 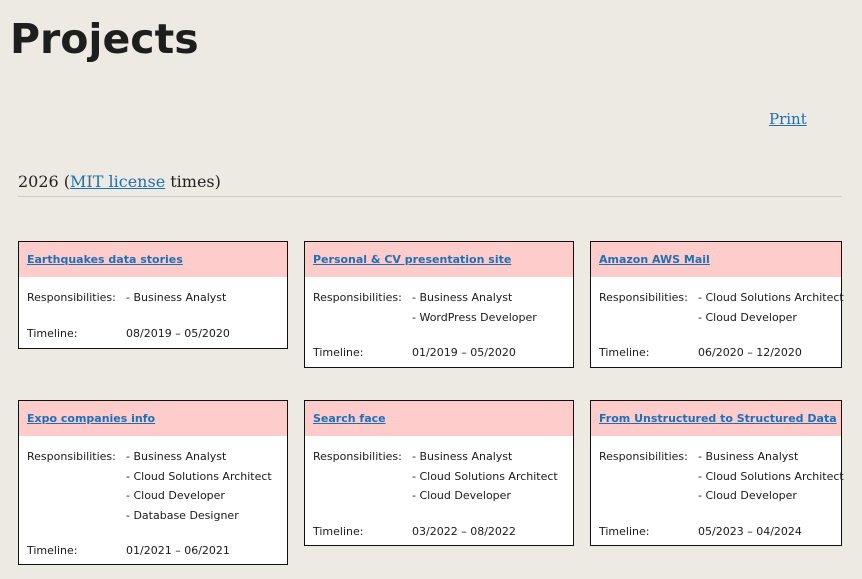 What do you see at coordinates (750, 531) in the screenshot?
I see `timeline-value: 05/2023 – 04/2024` at bounding box center [750, 531].